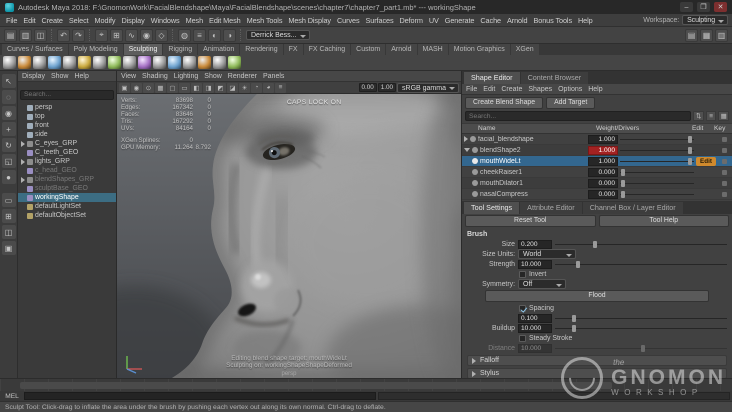  I want to click on workspace-selector: Sculpting, so click(705, 20).